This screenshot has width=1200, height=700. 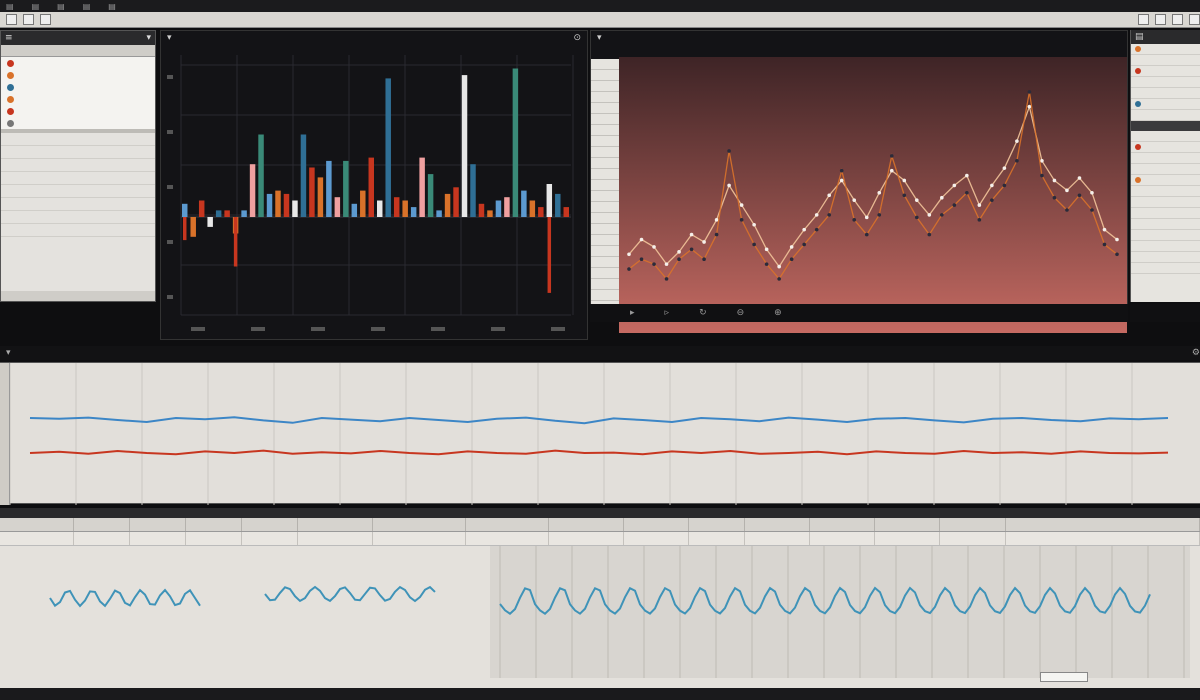 I want to click on timeline-settings-icon: ⚙, so click(x=1196, y=353).